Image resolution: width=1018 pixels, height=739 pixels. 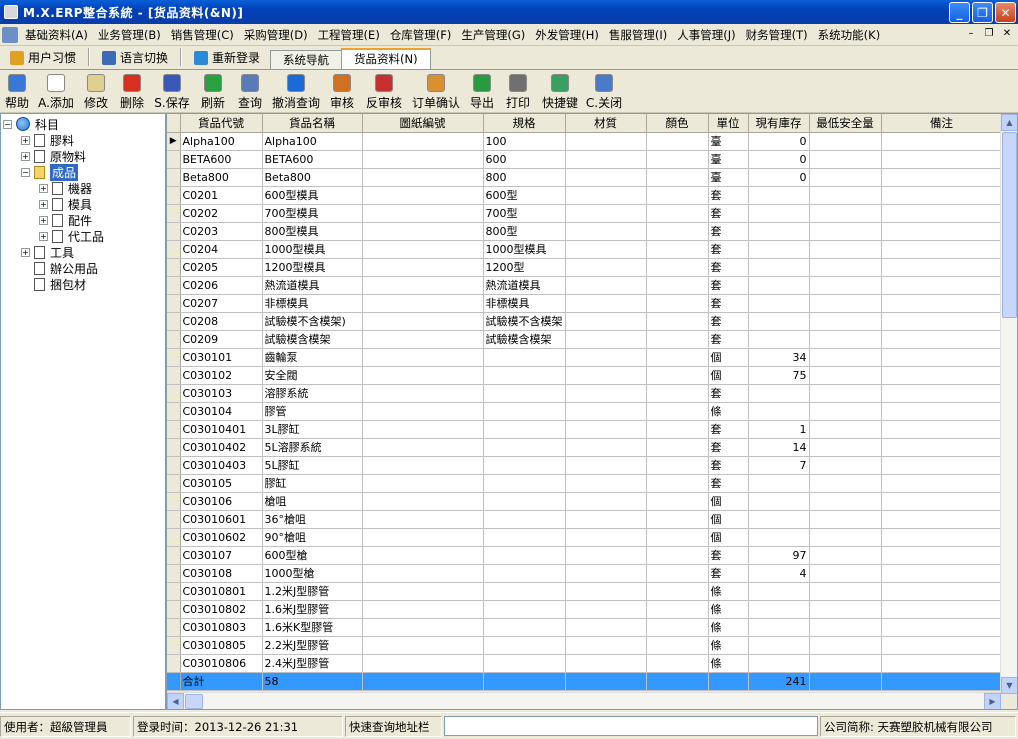 What do you see at coordinates (221, 141) in the screenshot?
I see `table-cell: Alpha100` at bounding box center [221, 141].